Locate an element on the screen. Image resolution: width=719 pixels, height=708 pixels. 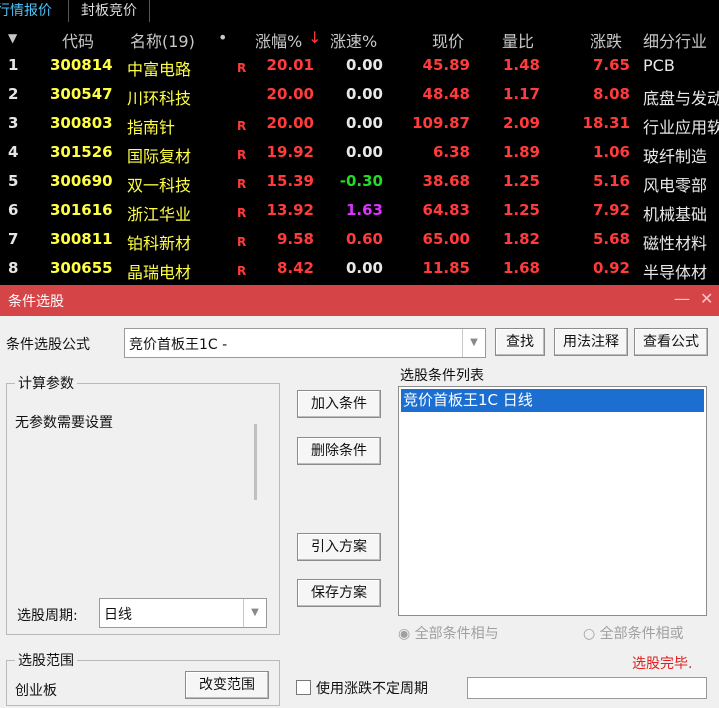
stock-name: 浙江华业 is located at coordinates (159, 214).